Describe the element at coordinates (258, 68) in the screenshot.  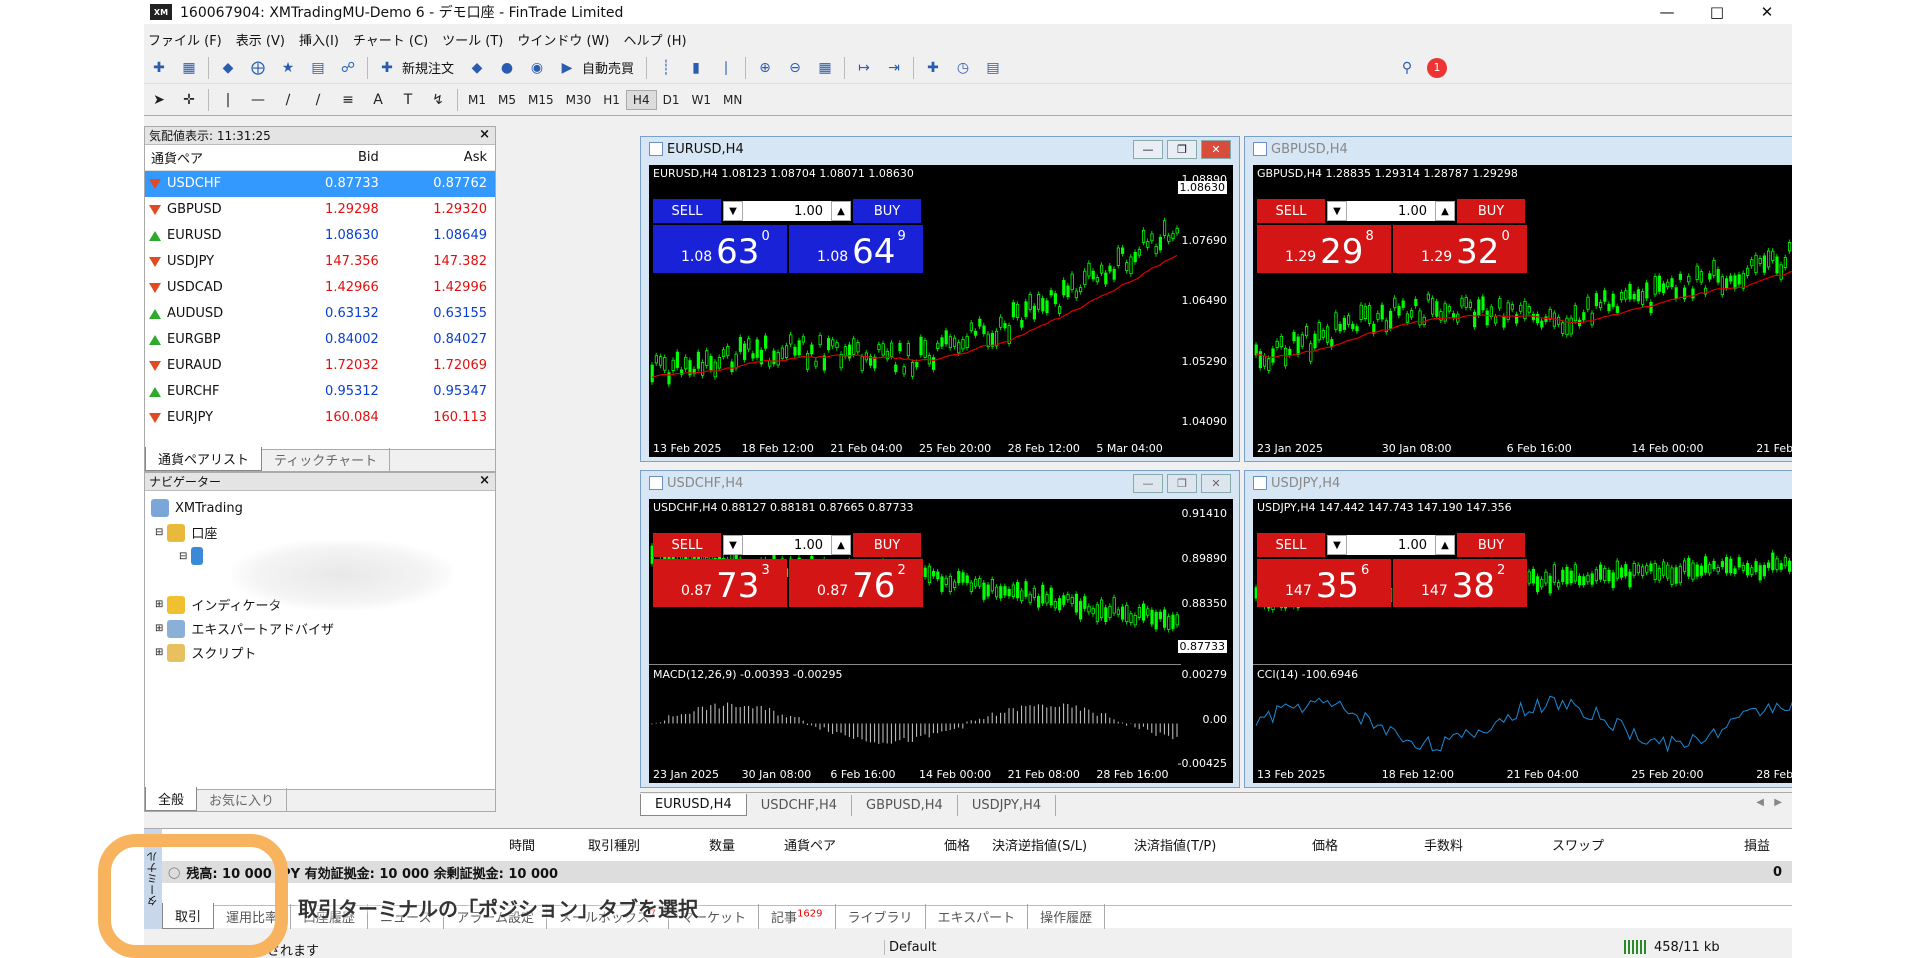
I see `data-window-icon: ⨁` at that location.